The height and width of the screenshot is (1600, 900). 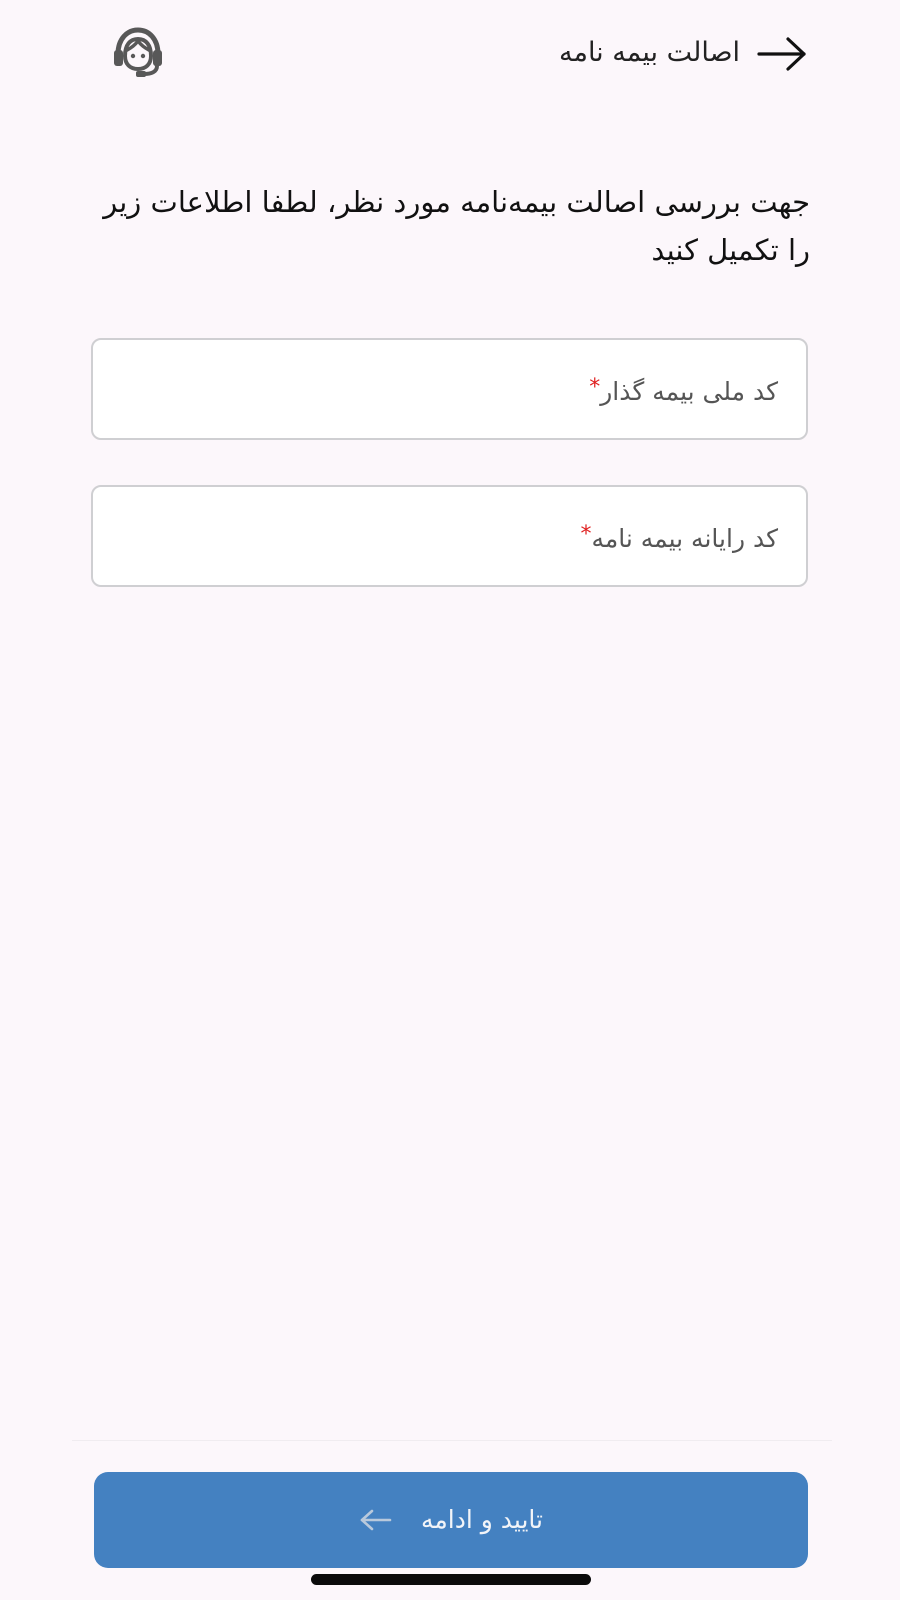 I want to click on confirm-continue-button: تایید و ادامه, so click(x=451, y=1520).